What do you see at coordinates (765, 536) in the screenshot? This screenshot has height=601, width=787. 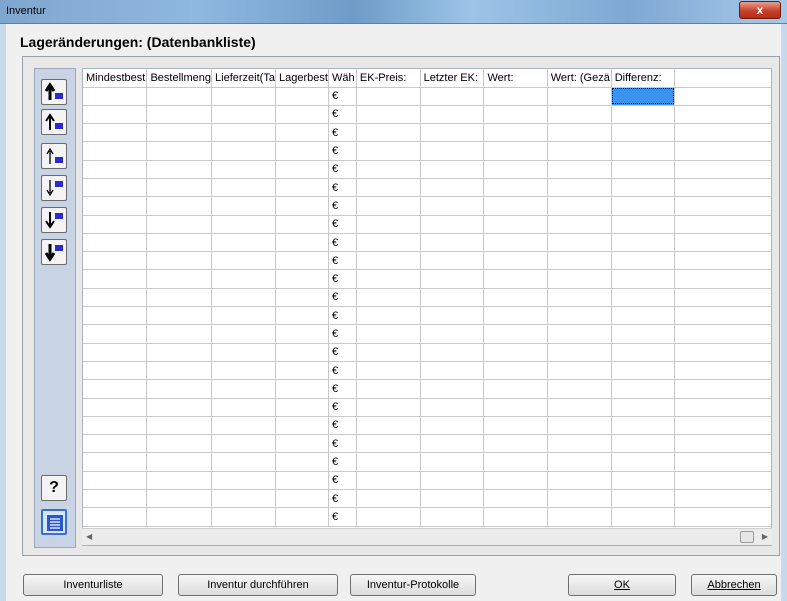 I see `scroll-right-icon: ▶` at bounding box center [765, 536].